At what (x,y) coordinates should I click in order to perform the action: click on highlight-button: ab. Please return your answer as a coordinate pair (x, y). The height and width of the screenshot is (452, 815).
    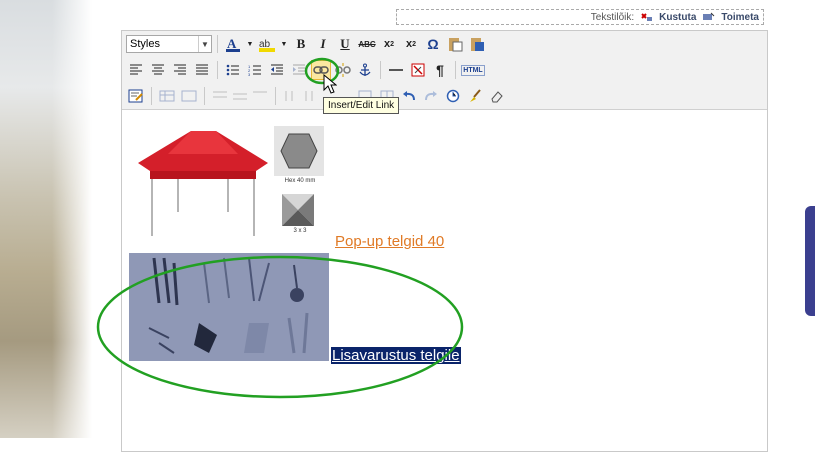
    Looking at the image, I should click on (267, 44).